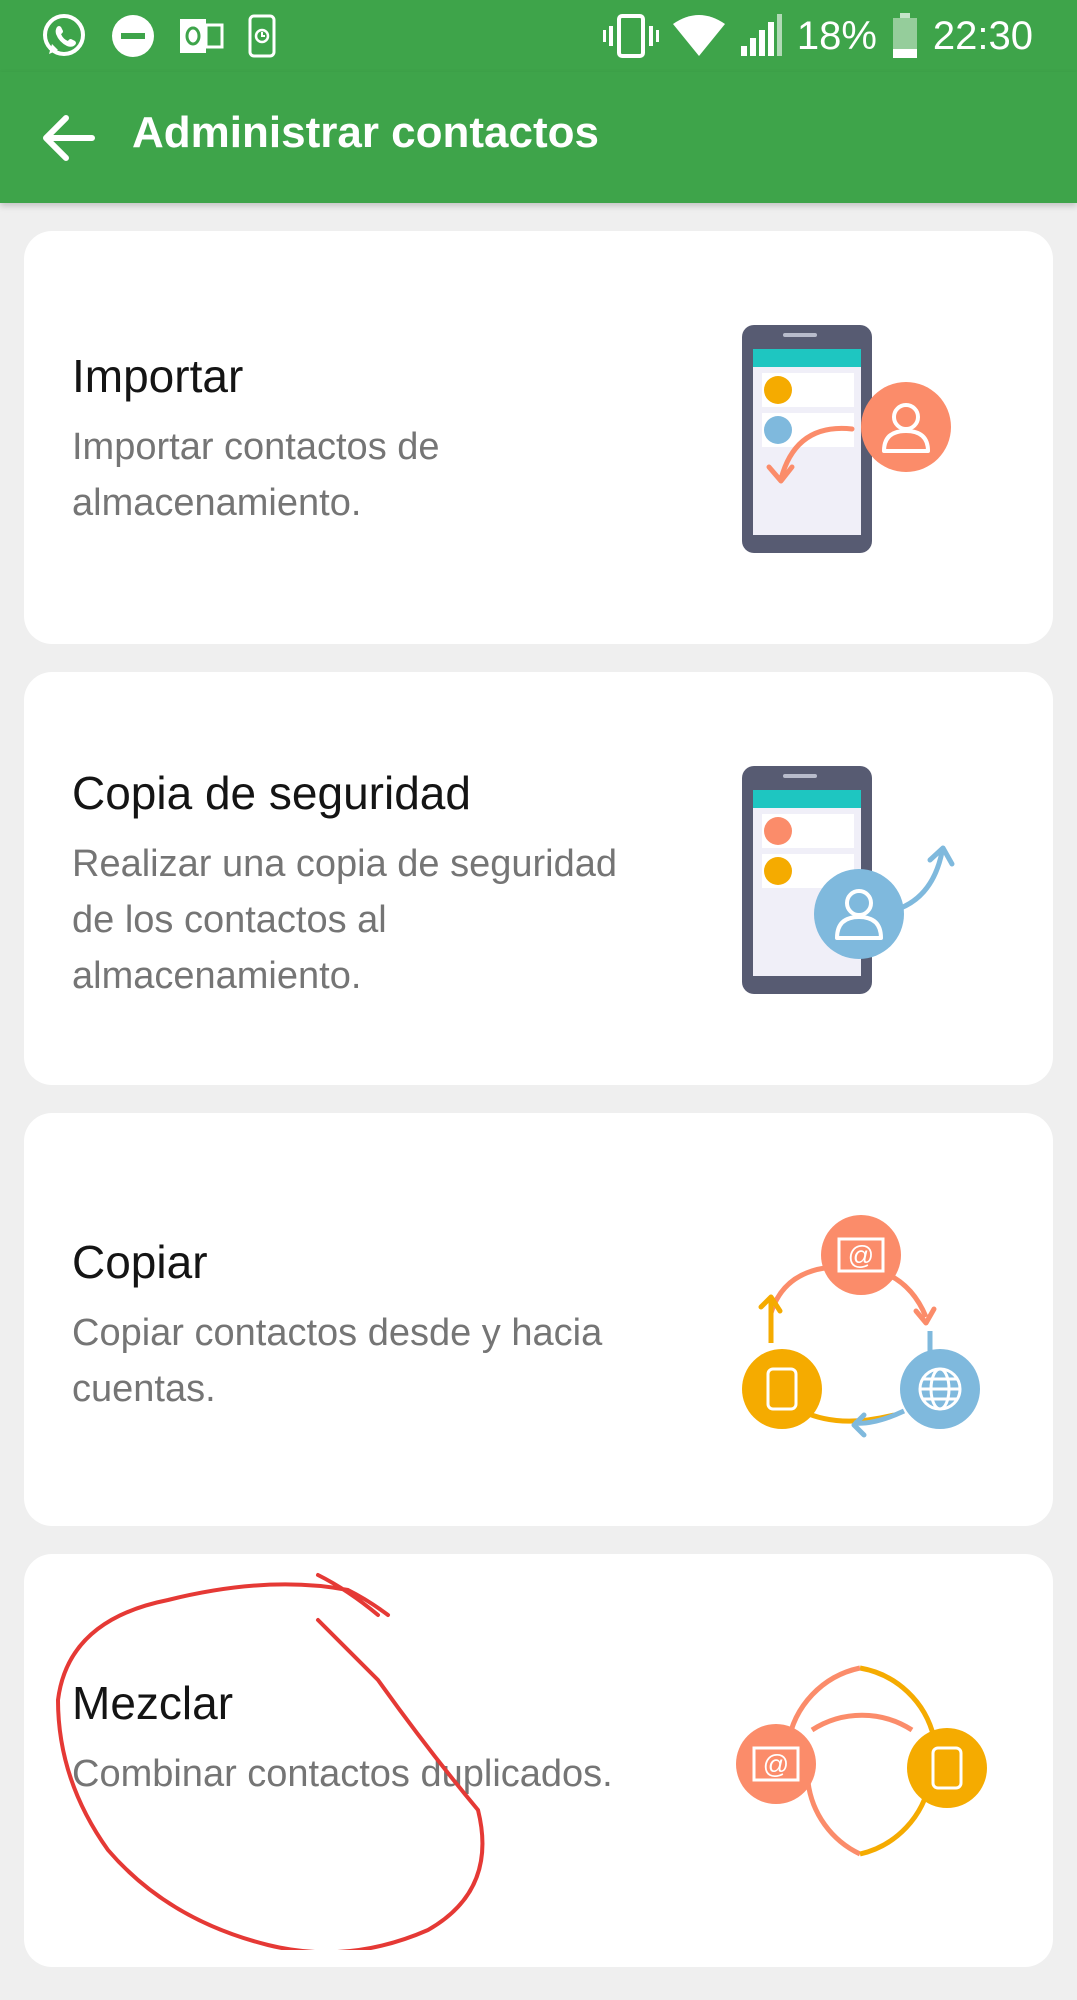 This screenshot has width=1077, height=2000. Describe the element at coordinates (153, 1703) in the screenshot. I see `option-title: Mezclar` at that location.